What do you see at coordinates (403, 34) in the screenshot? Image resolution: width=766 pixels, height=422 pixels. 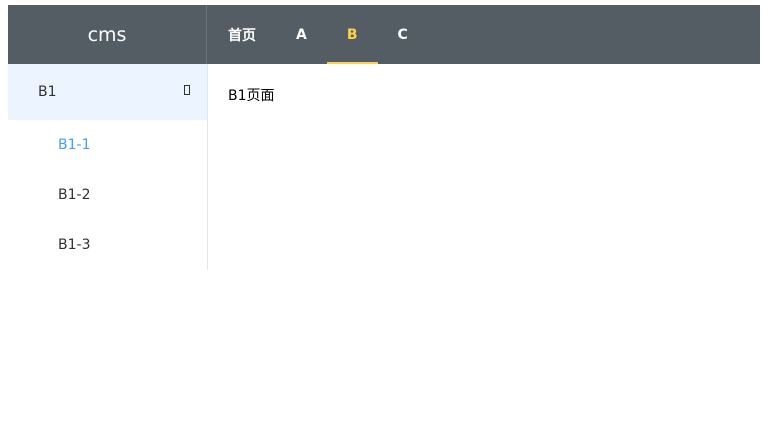 I see `nav-item-c: C` at bounding box center [403, 34].